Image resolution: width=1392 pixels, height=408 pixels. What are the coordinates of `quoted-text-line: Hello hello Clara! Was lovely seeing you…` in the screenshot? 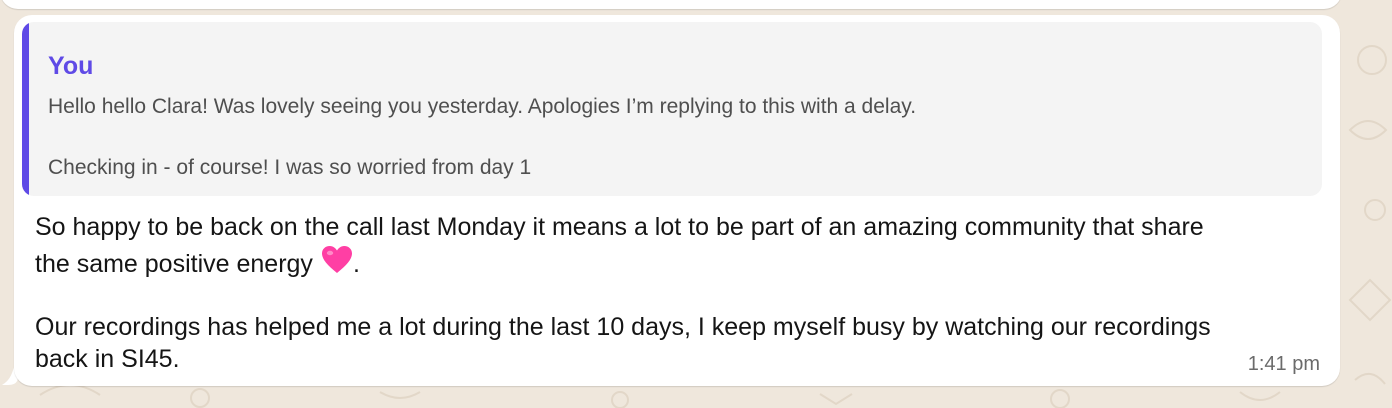 It's located at (482, 106).